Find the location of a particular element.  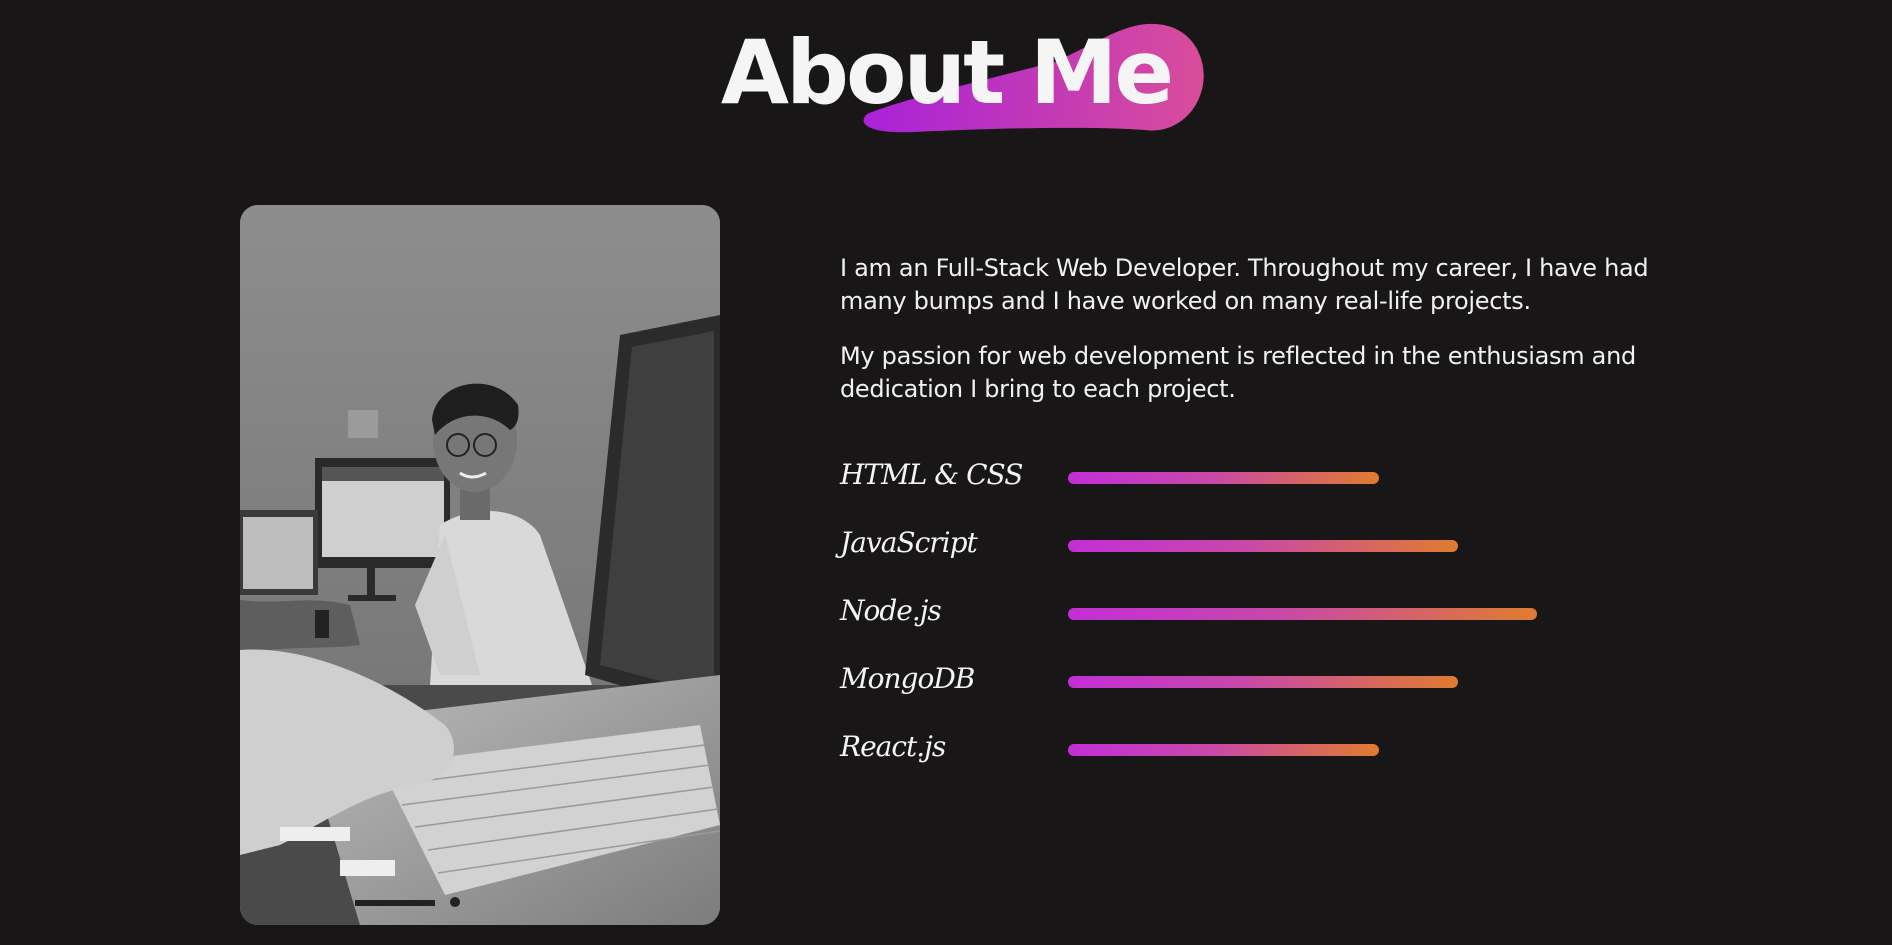

skill-row: Node.js is located at coordinates (1240, 620).